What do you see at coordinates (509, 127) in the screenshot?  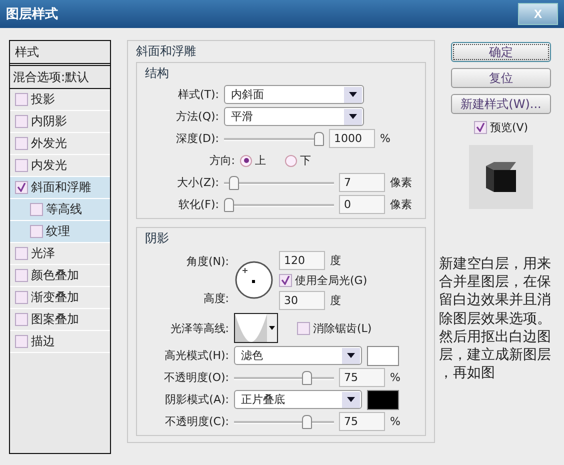 I see `checkbox-label: 预览(V)` at bounding box center [509, 127].